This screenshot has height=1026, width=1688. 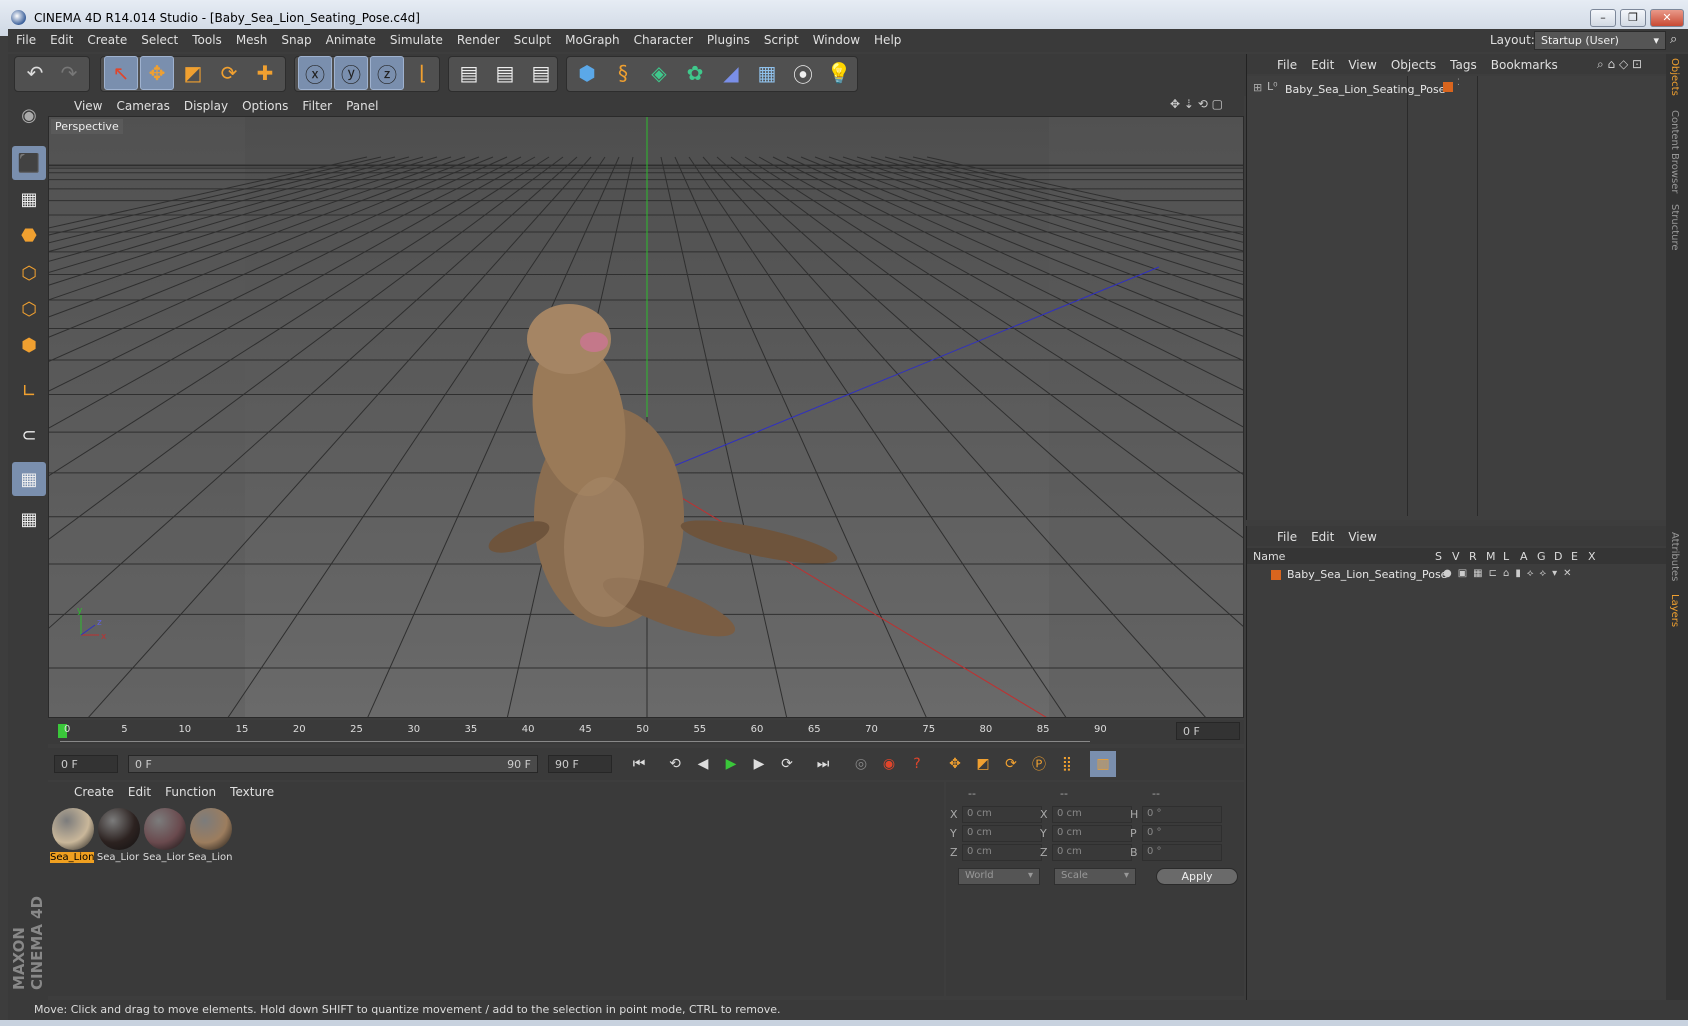 I want to click on model-mode-icon: ⬛, so click(x=29, y=163).